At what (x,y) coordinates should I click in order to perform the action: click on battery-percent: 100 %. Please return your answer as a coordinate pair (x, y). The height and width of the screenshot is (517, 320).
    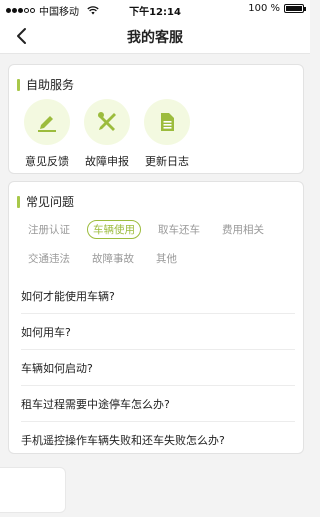
    Looking at the image, I should click on (264, 8).